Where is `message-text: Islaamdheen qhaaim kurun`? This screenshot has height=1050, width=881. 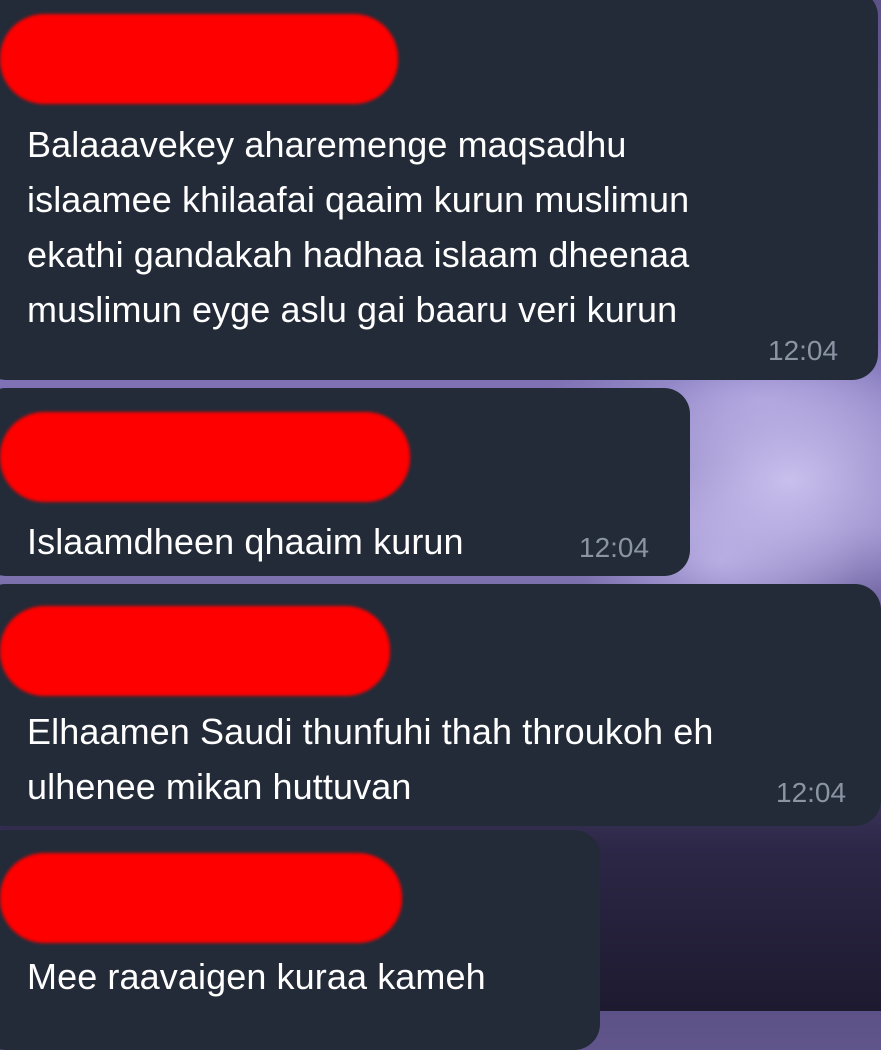
message-text: Islaamdheen qhaaim kurun is located at coordinates (245, 541).